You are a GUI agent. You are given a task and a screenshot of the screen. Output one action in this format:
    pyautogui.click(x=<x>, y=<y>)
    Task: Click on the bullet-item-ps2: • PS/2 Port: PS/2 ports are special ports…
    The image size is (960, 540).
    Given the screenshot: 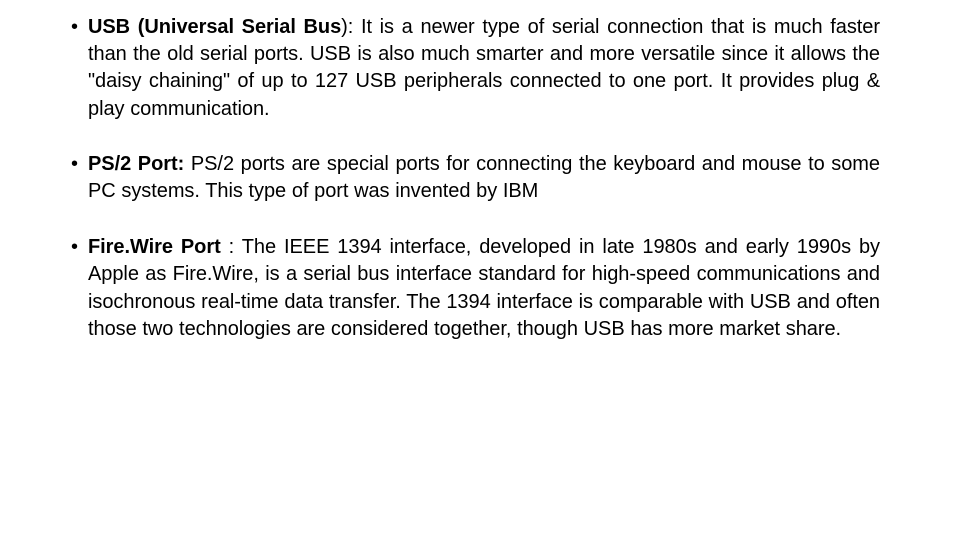 What is the action you would take?
    pyautogui.click(x=470, y=178)
    